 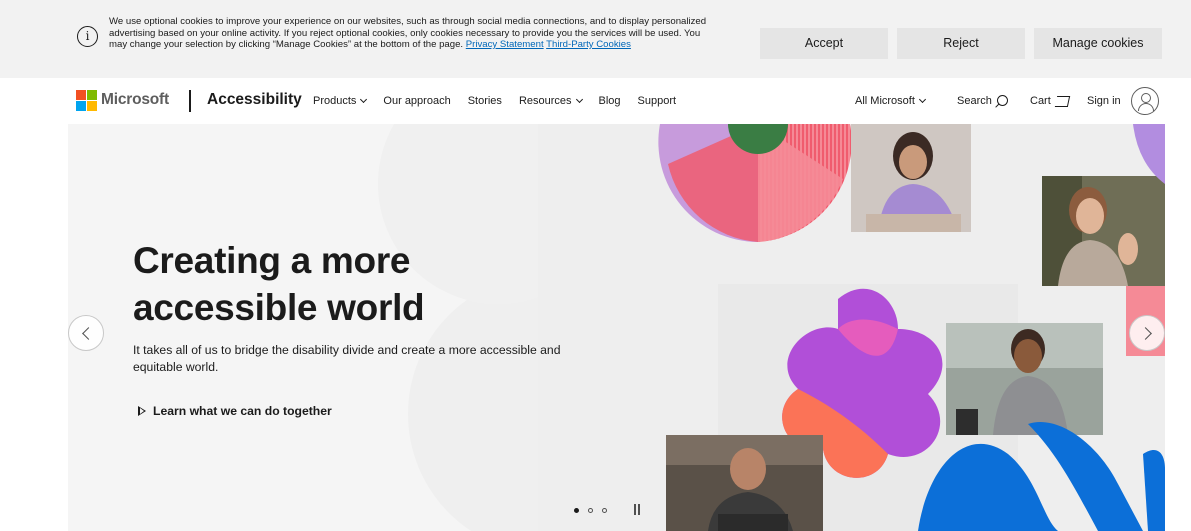 I want to click on nav-our-approach: Our approach, so click(x=416, y=101).